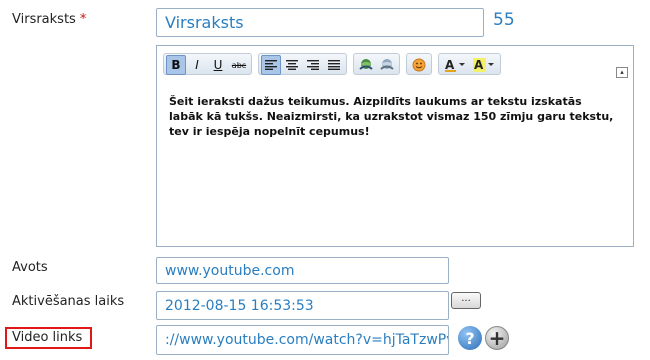 The width and height of the screenshot is (650, 360). I want to click on remove-link-button, so click(387, 65).